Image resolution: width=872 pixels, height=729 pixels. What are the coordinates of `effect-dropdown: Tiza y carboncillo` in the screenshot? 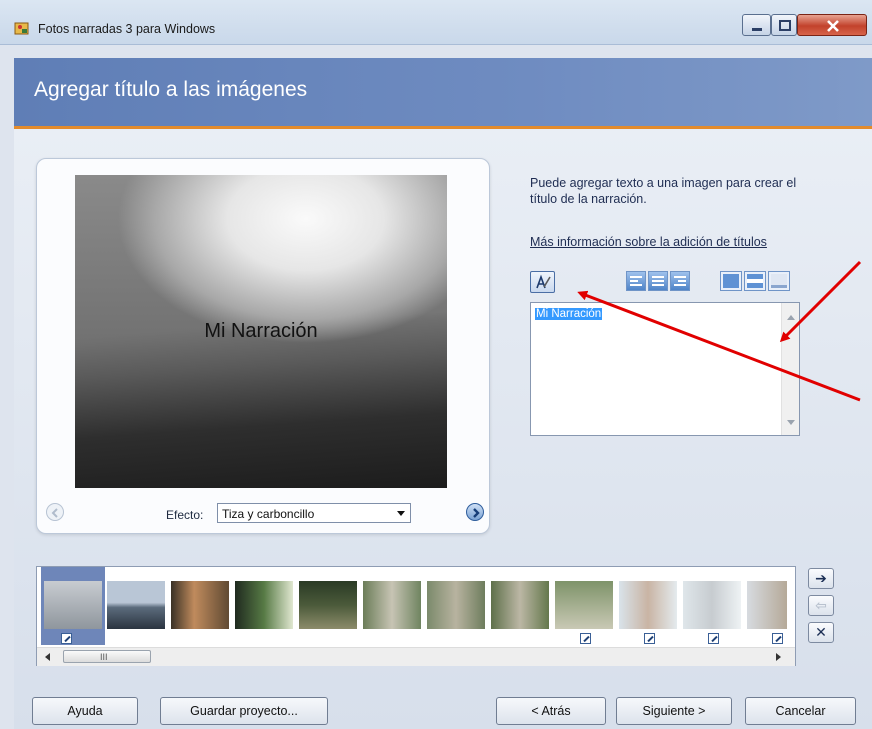 It's located at (314, 513).